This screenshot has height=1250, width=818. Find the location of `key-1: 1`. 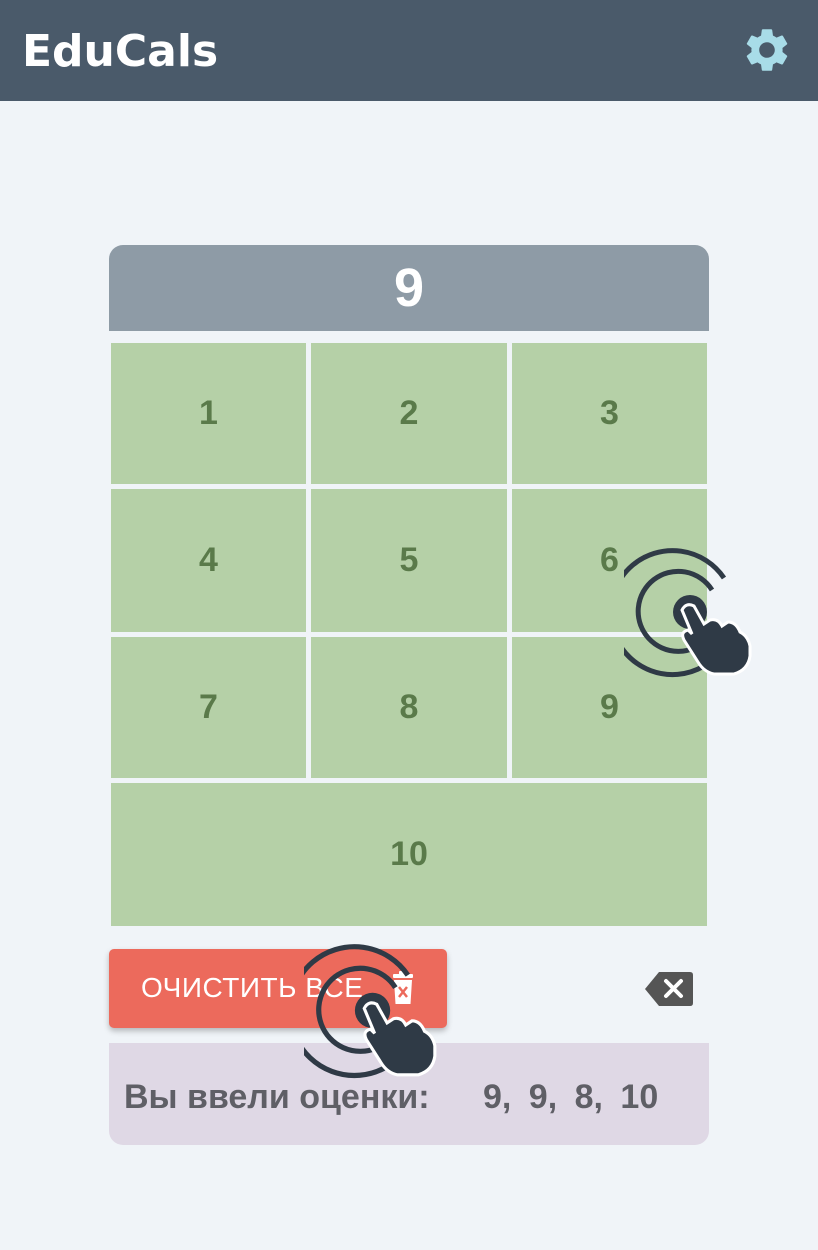

key-1: 1 is located at coordinates (208, 413).